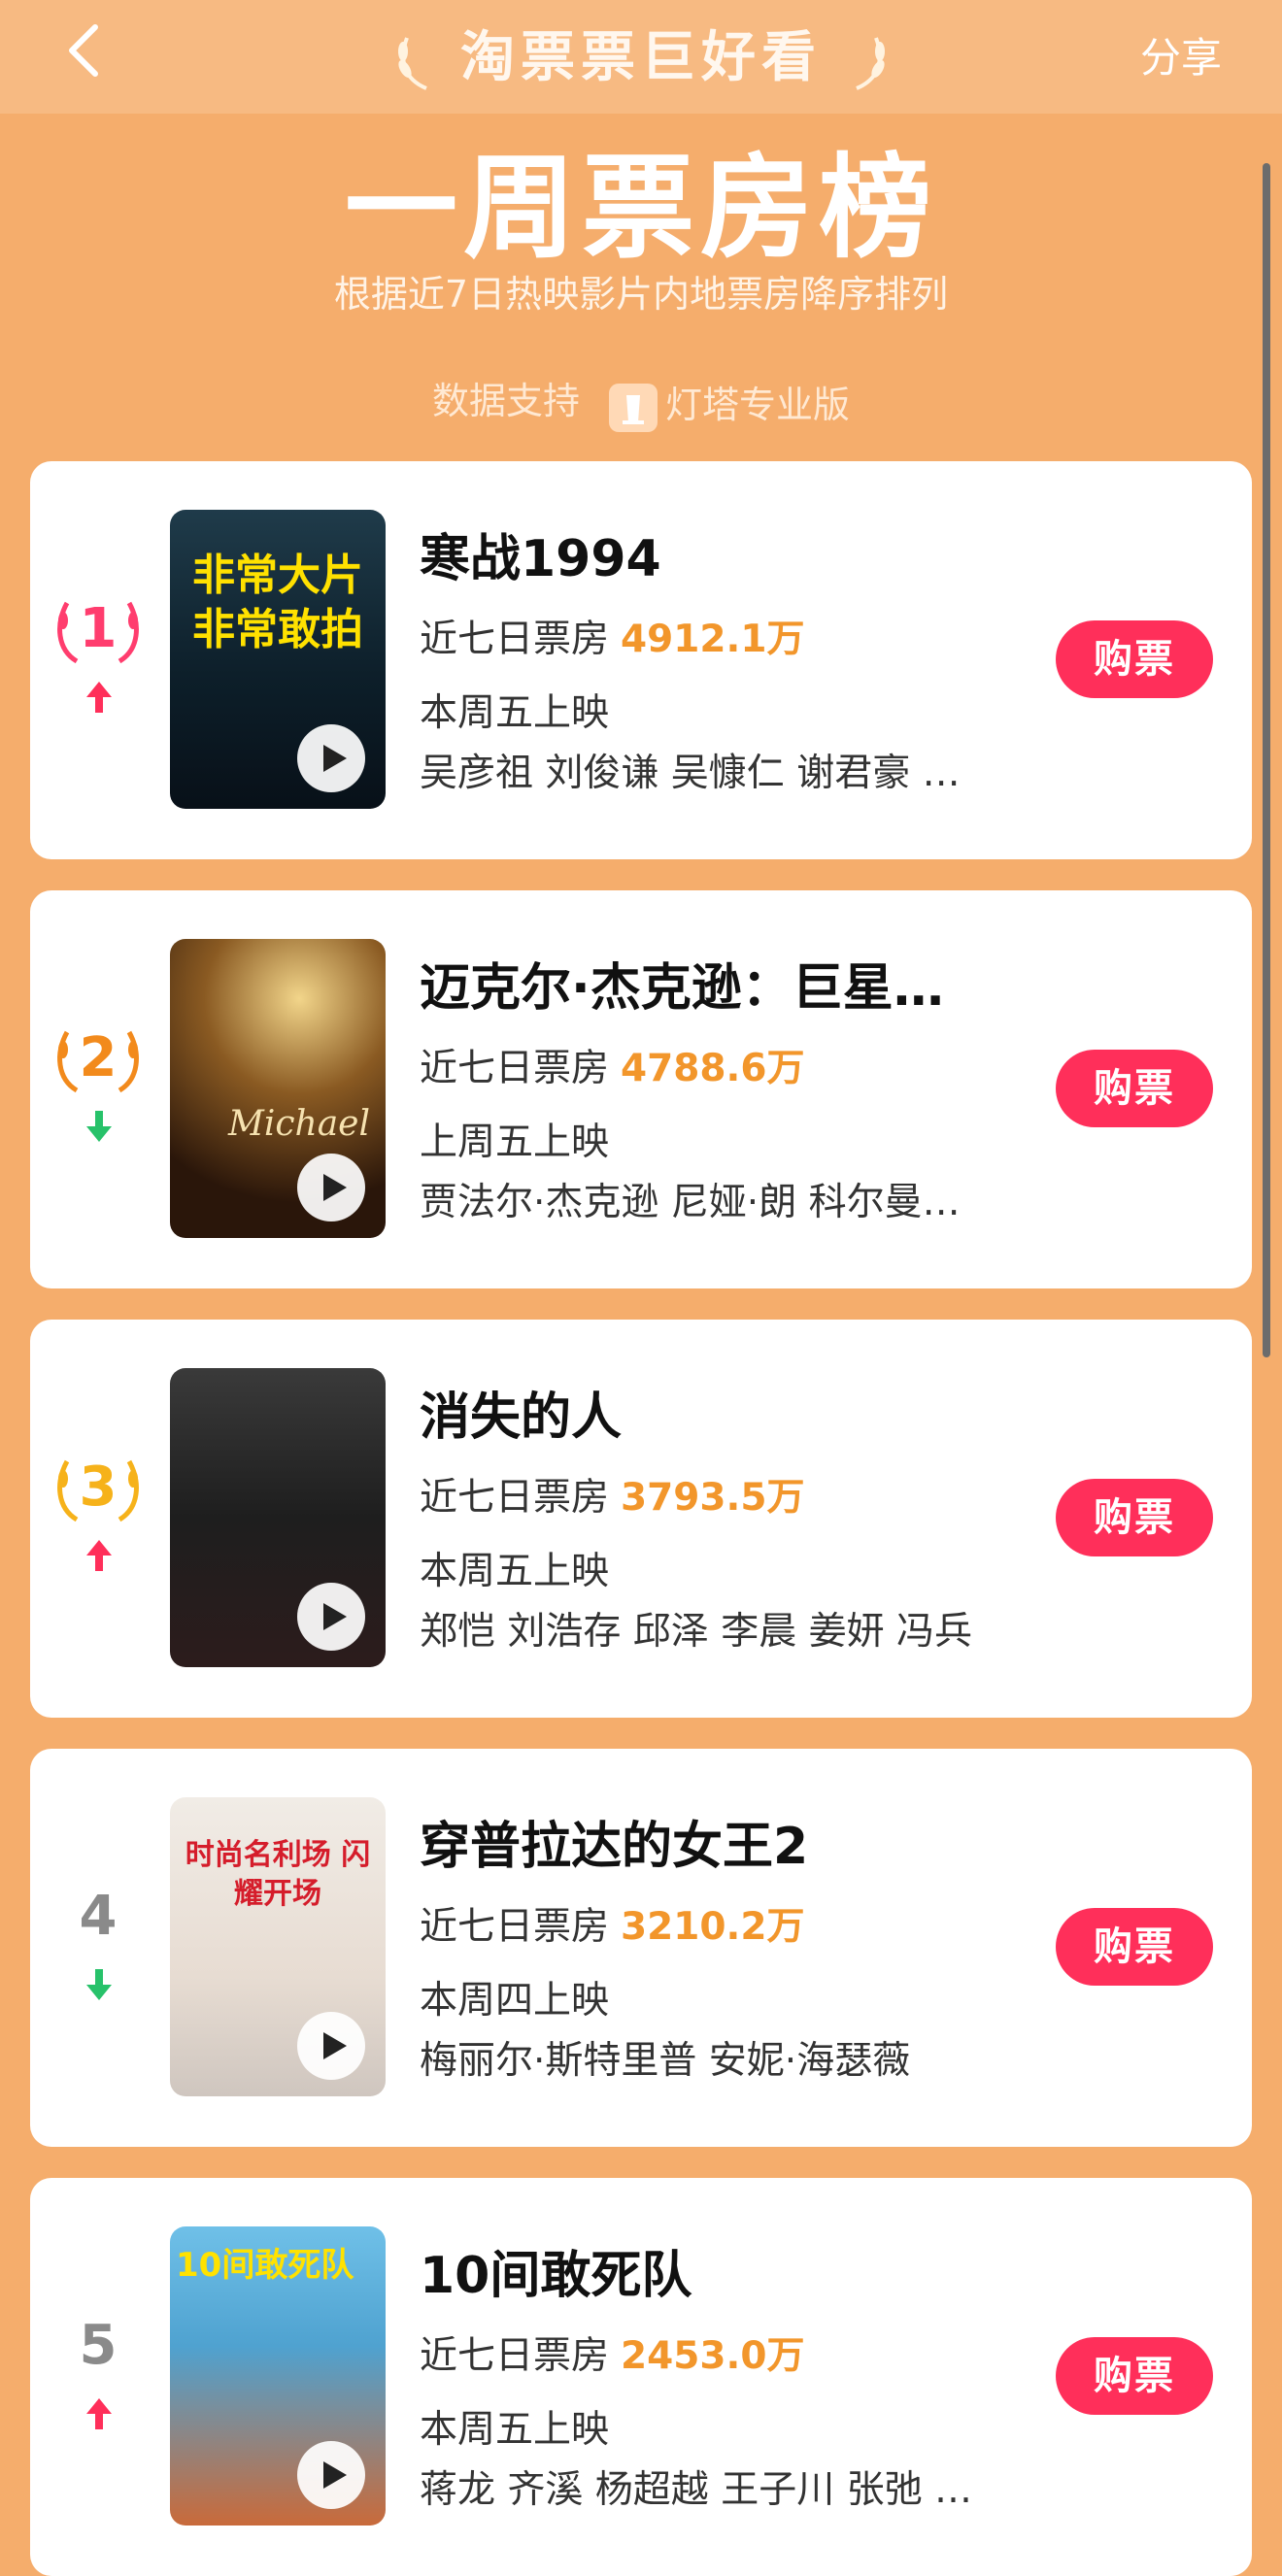  I want to click on brand-title: 淘票票巨好看, so click(641, 53).